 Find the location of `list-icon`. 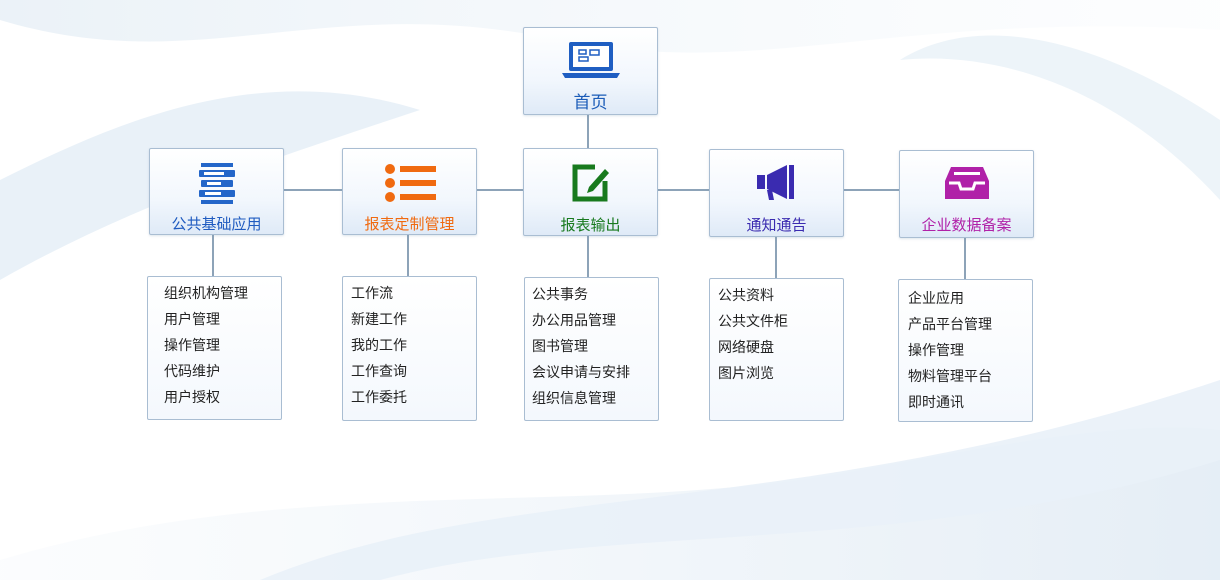

list-icon is located at coordinates (409, 183).